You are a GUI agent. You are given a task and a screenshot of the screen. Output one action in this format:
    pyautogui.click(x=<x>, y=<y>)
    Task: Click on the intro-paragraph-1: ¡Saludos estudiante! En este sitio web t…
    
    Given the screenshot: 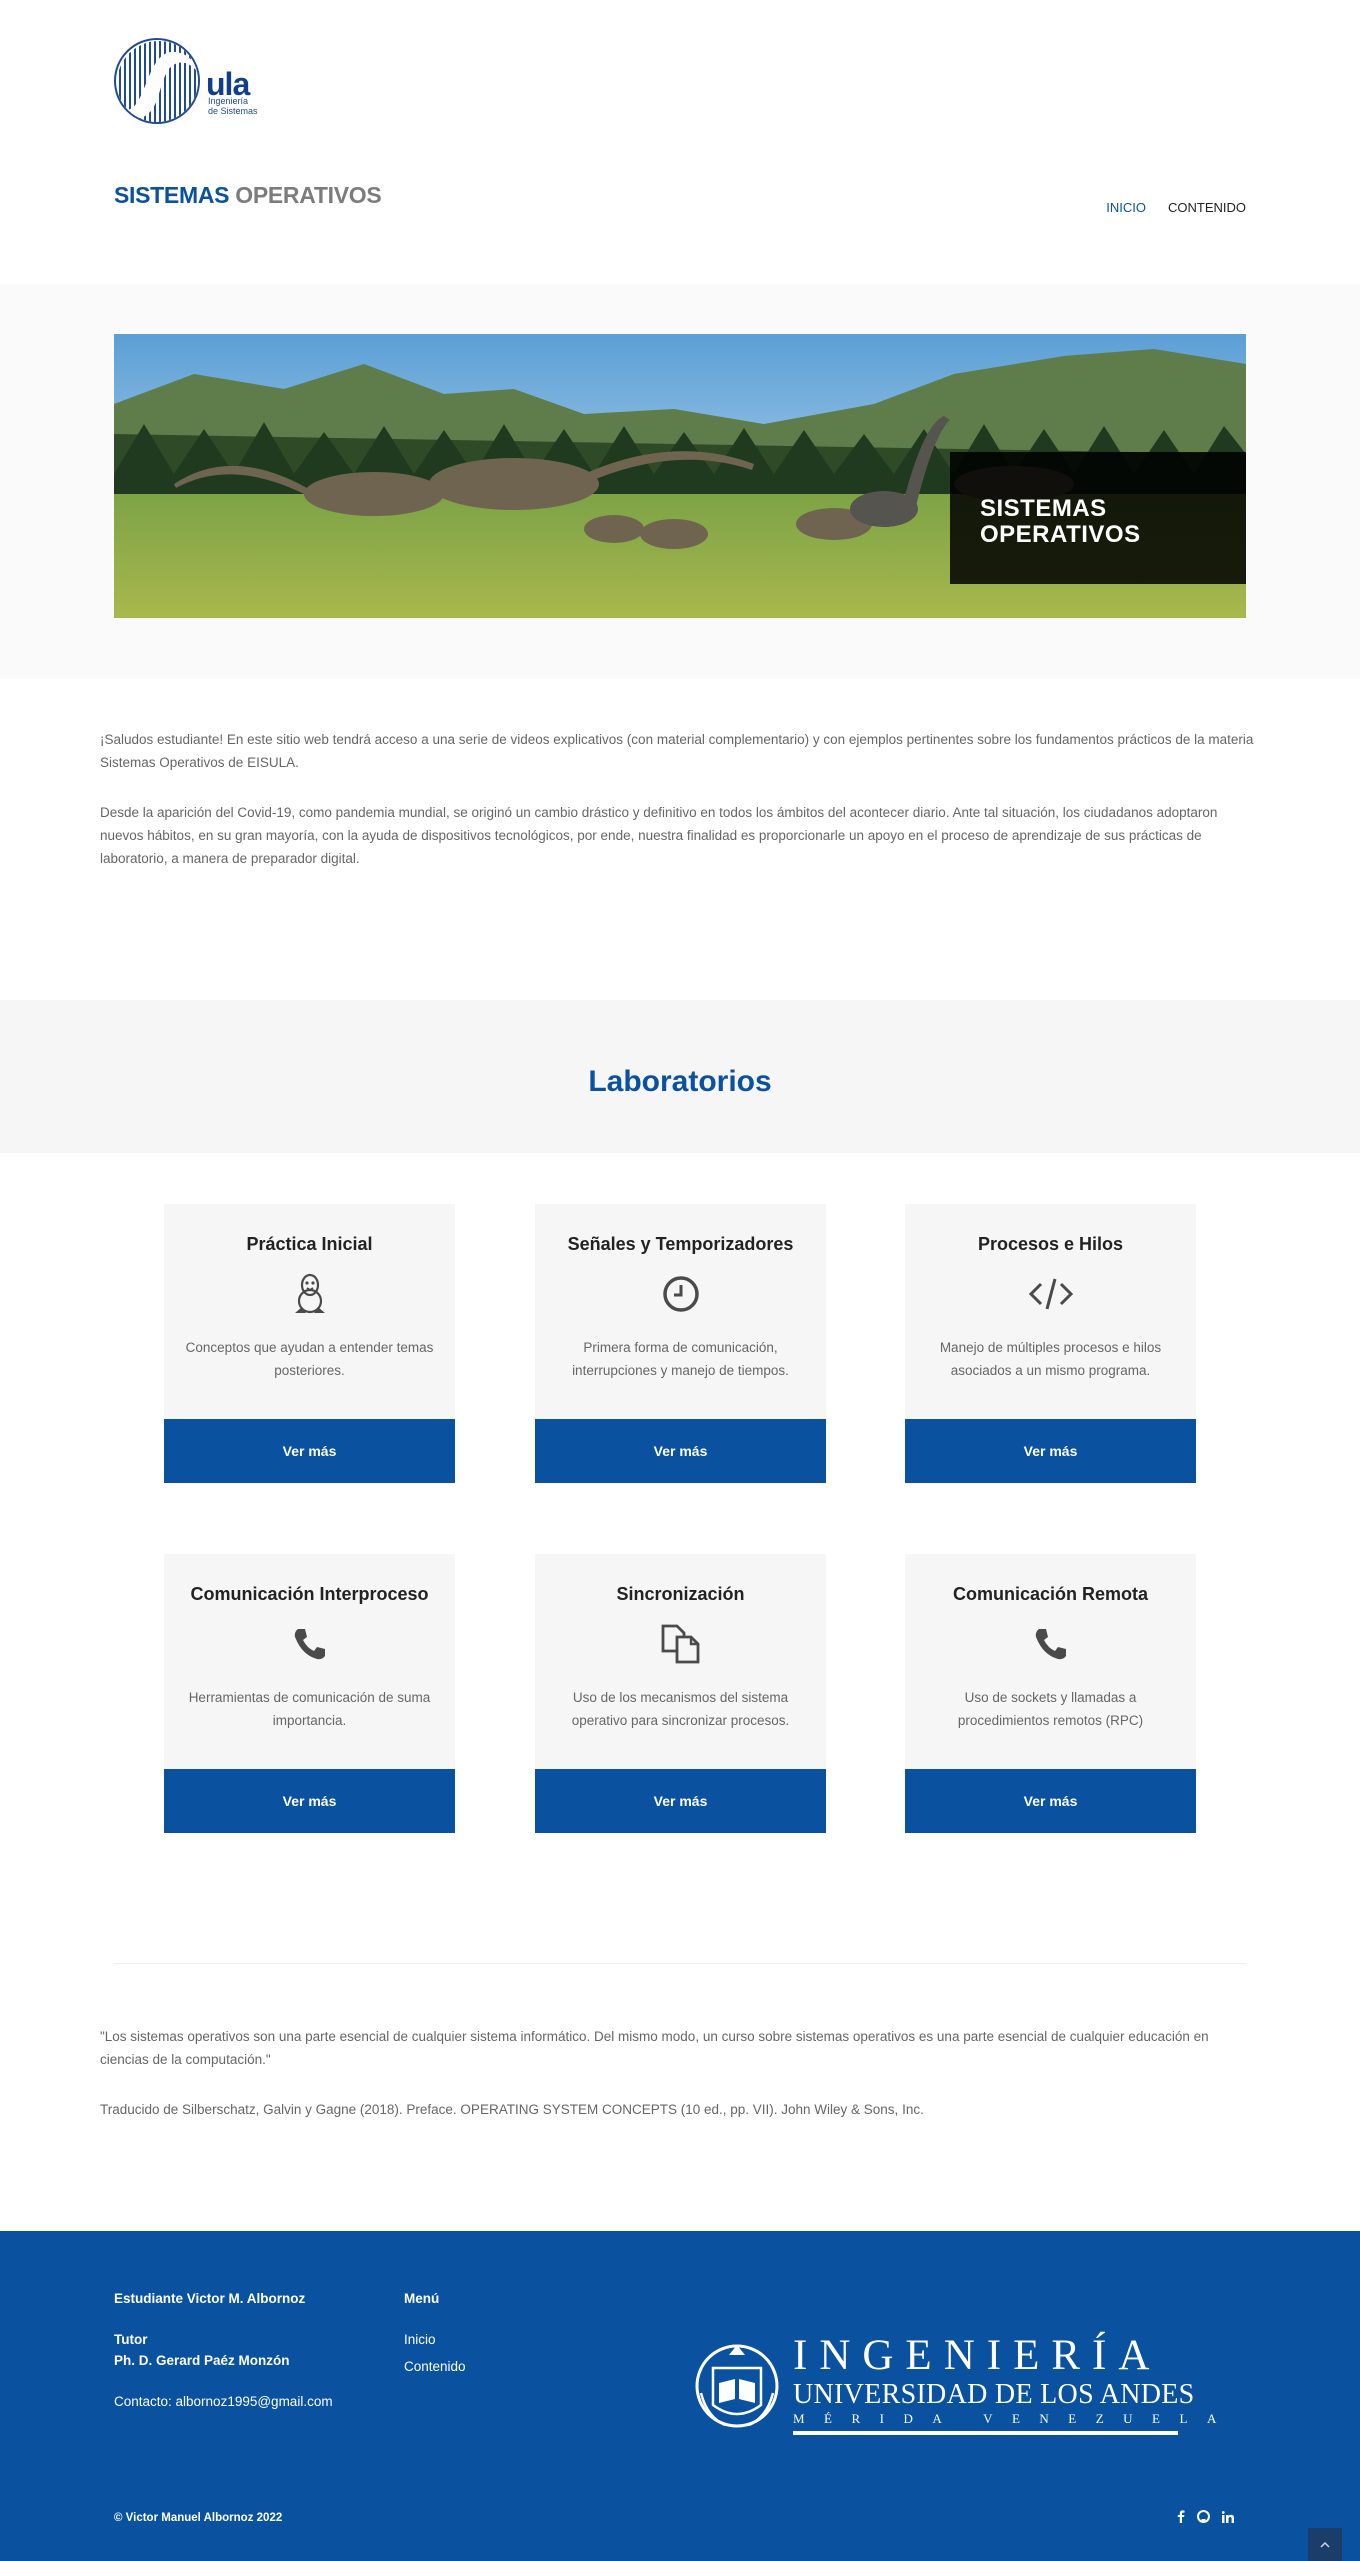 What is the action you would take?
    pyautogui.click(x=677, y=751)
    